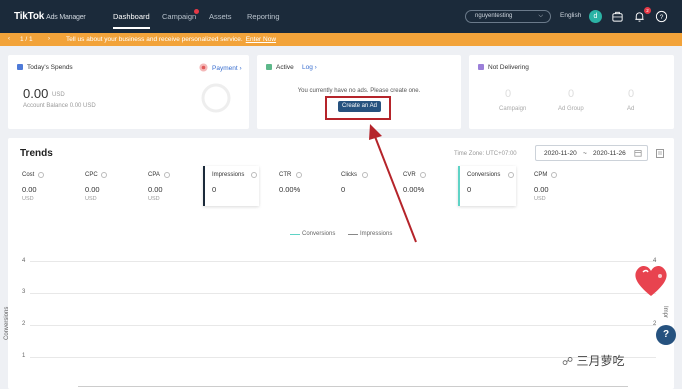  I want to click on timezone-label: Time Zone: UTC+07:00, so click(485, 154).